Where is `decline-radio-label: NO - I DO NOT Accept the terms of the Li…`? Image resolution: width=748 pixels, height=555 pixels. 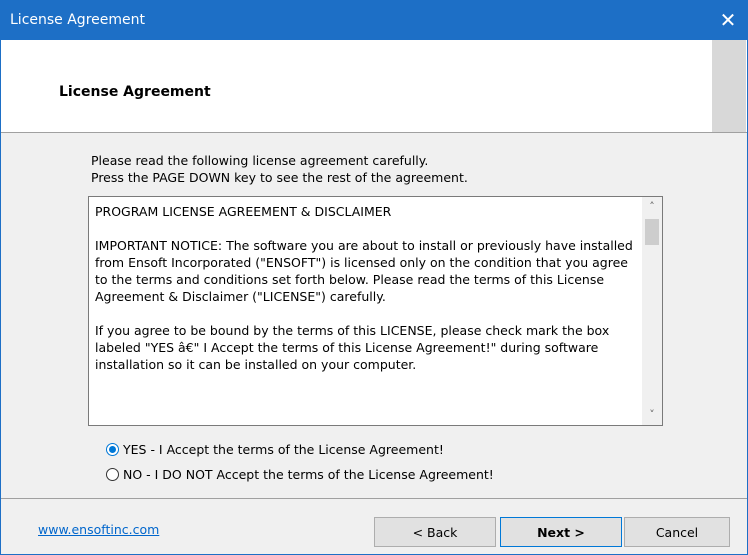 decline-radio-label: NO - I DO NOT Accept the terms of the Li… is located at coordinates (308, 474).